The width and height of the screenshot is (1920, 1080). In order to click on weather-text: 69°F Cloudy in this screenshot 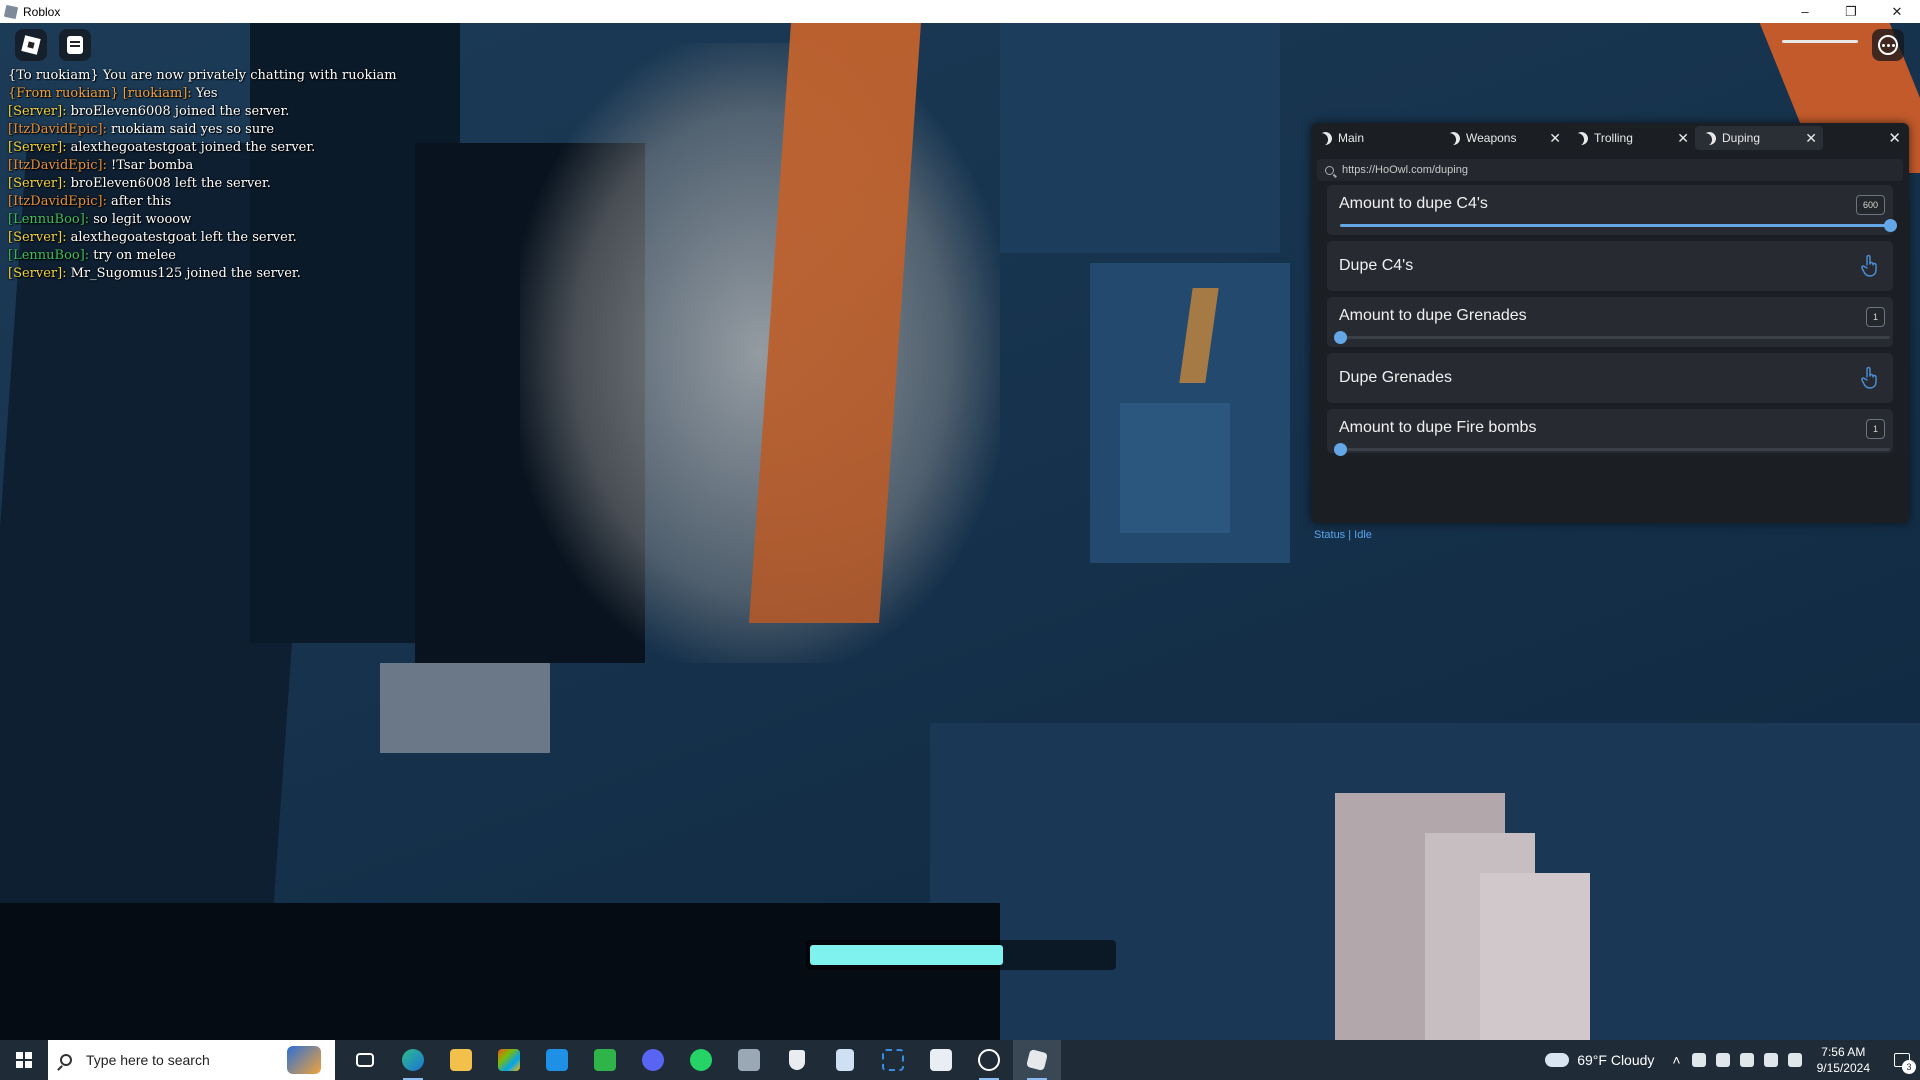, I will do `click(1616, 1060)`.